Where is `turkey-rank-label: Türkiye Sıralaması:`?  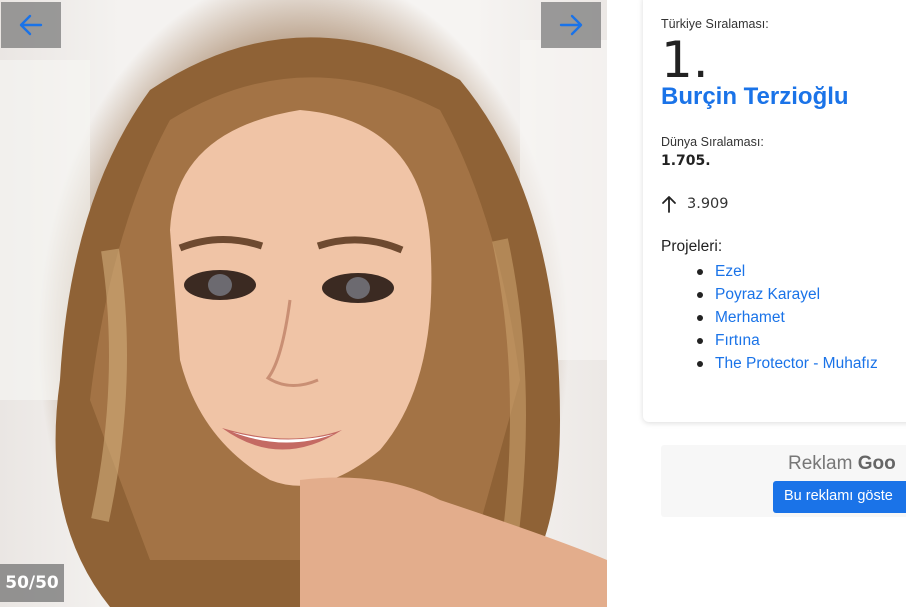 turkey-rank-label: Türkiye Sıralaması: is located at coordinates (715, 24).